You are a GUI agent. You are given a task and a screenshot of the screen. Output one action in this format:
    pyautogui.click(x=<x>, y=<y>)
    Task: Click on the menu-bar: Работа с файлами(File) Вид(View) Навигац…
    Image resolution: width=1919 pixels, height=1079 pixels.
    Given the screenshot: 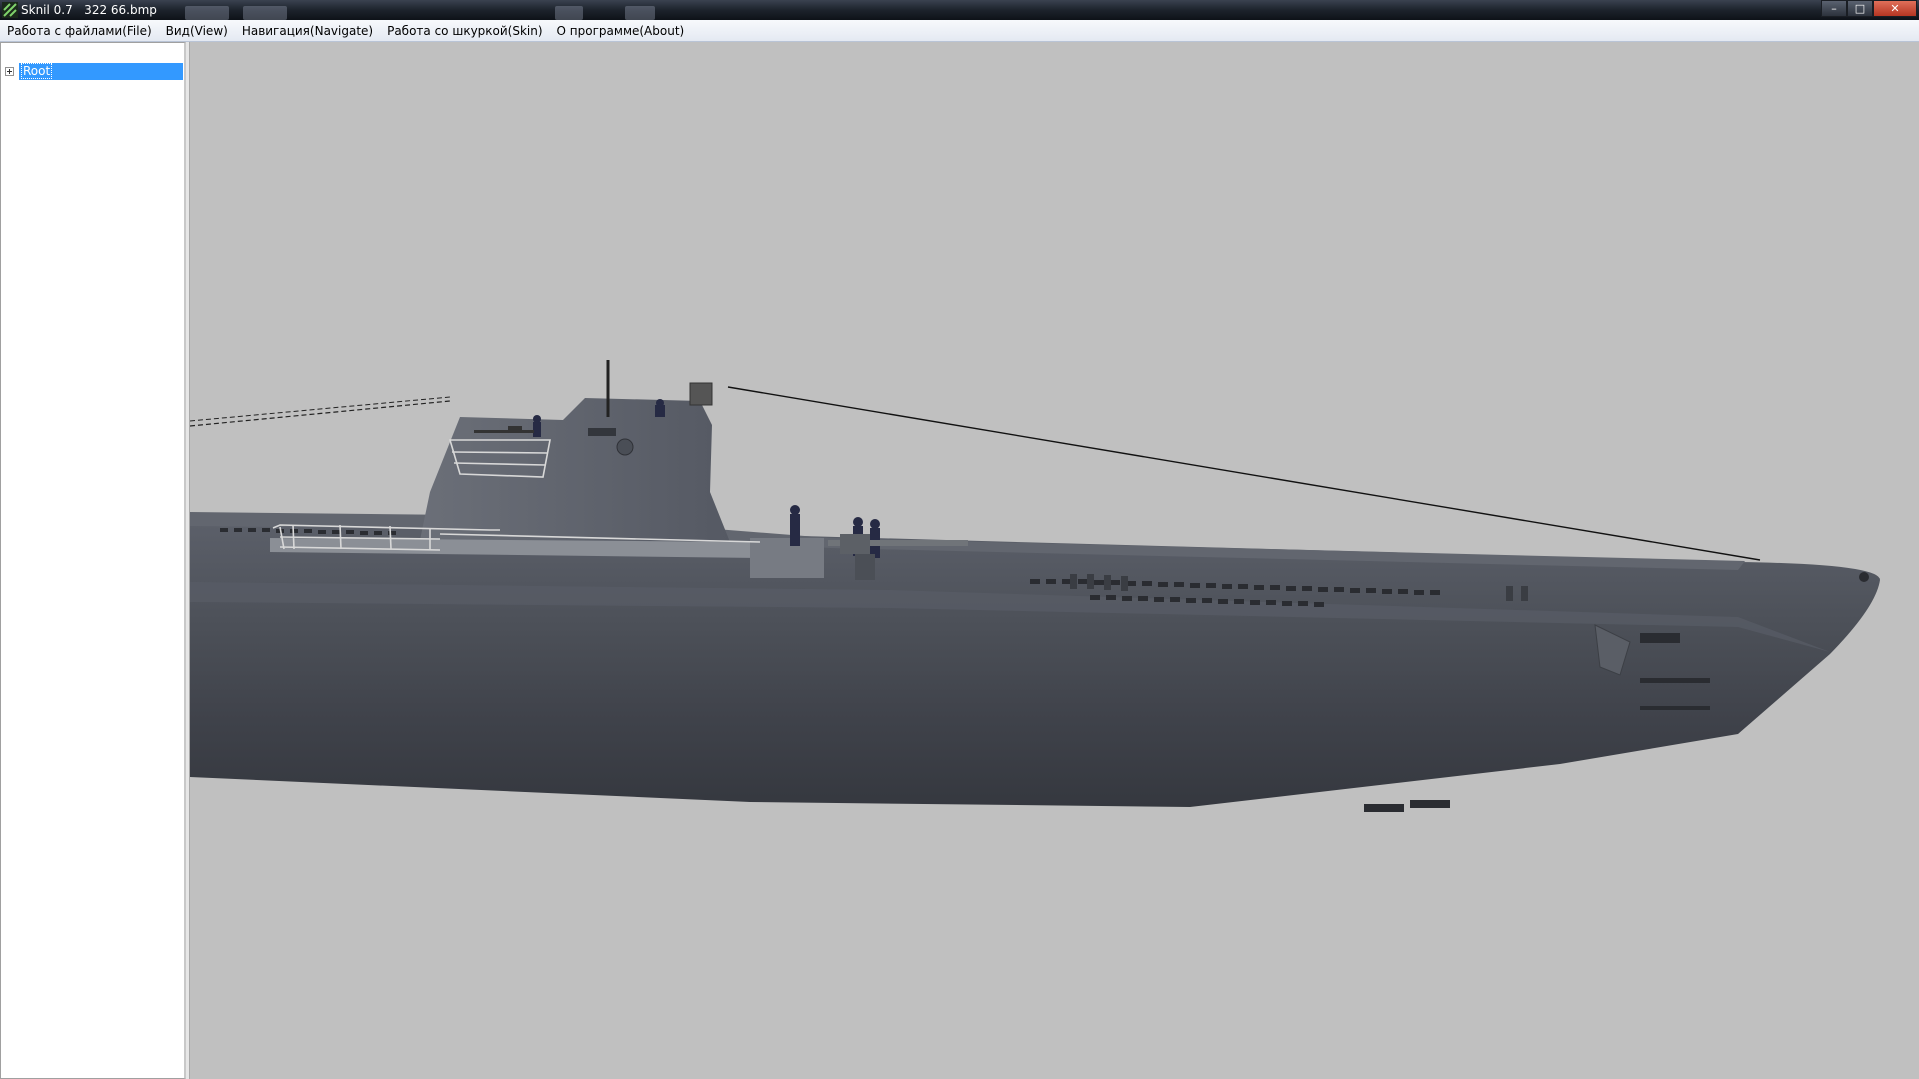 What is the action you would take?
    pyautogui.click(x=959, y=31)
    